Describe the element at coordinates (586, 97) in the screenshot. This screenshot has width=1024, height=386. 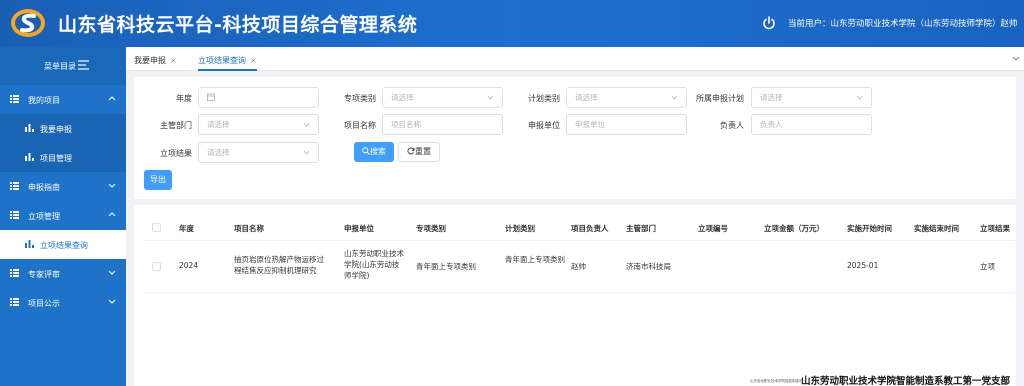
I see `plan-placeholder: 请选择` at that location.